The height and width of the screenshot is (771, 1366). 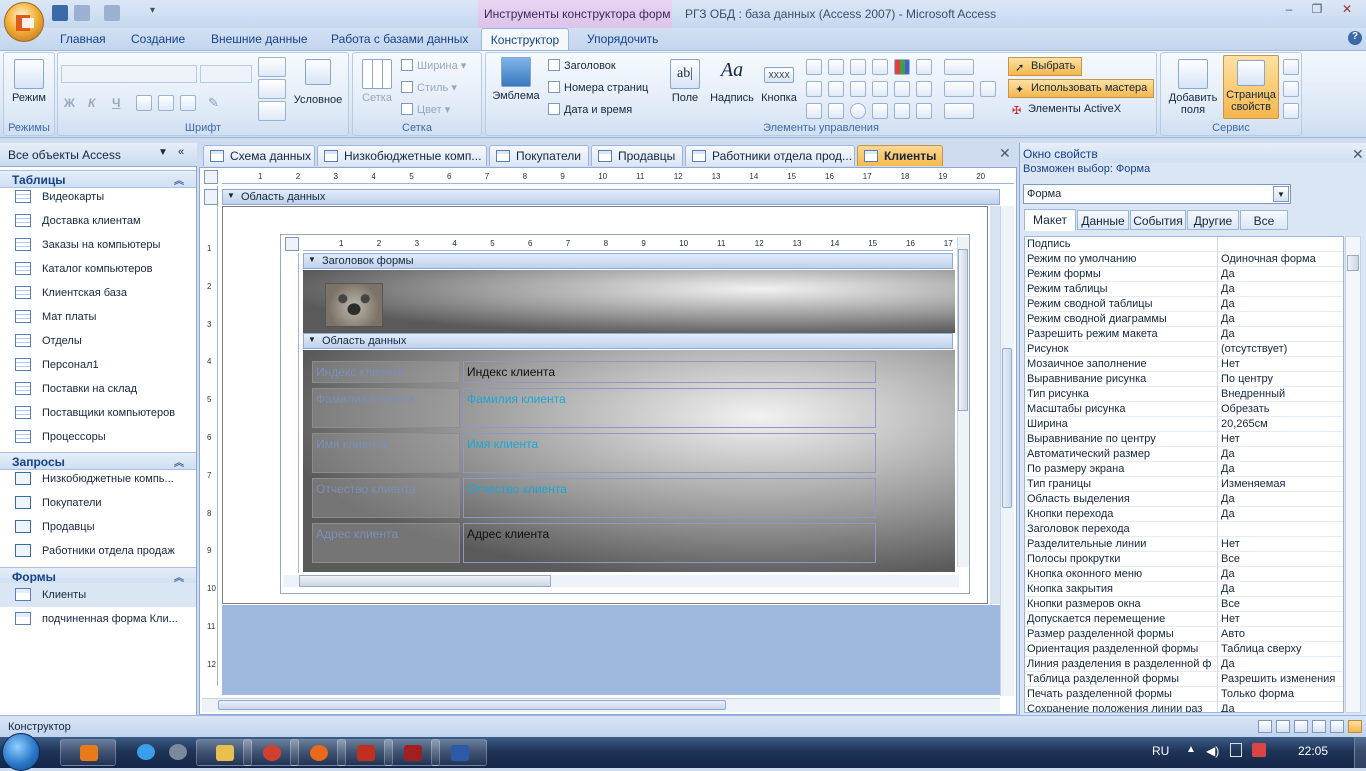 I want to click on insert-image-icon, so click(x=902, y=111).